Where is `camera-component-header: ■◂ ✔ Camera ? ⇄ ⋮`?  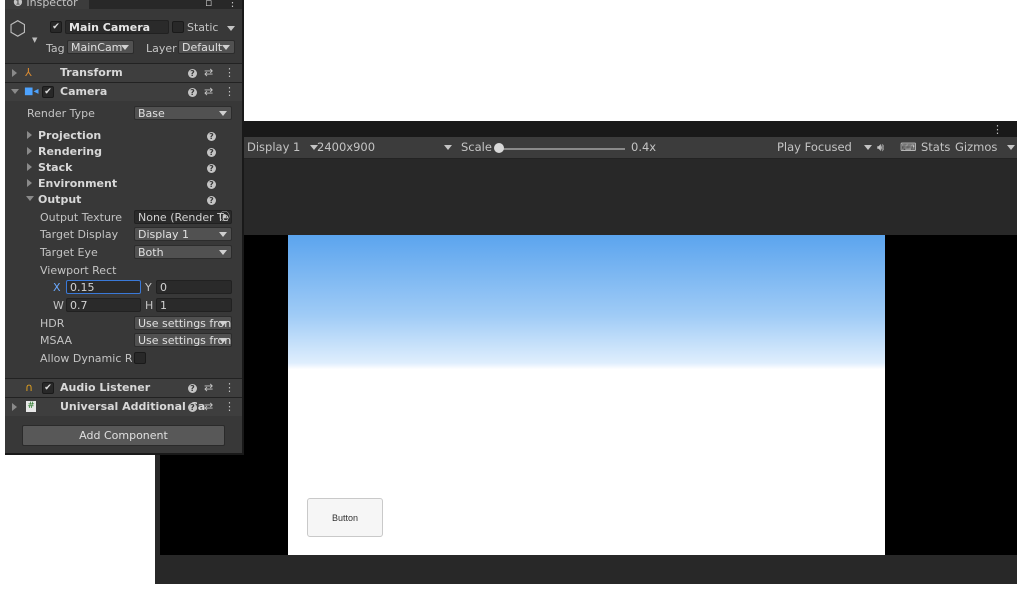 camera-component-header: ■◂ ✔ Camera ? ⇄ ⋮ is located at coordinates (123, 91).